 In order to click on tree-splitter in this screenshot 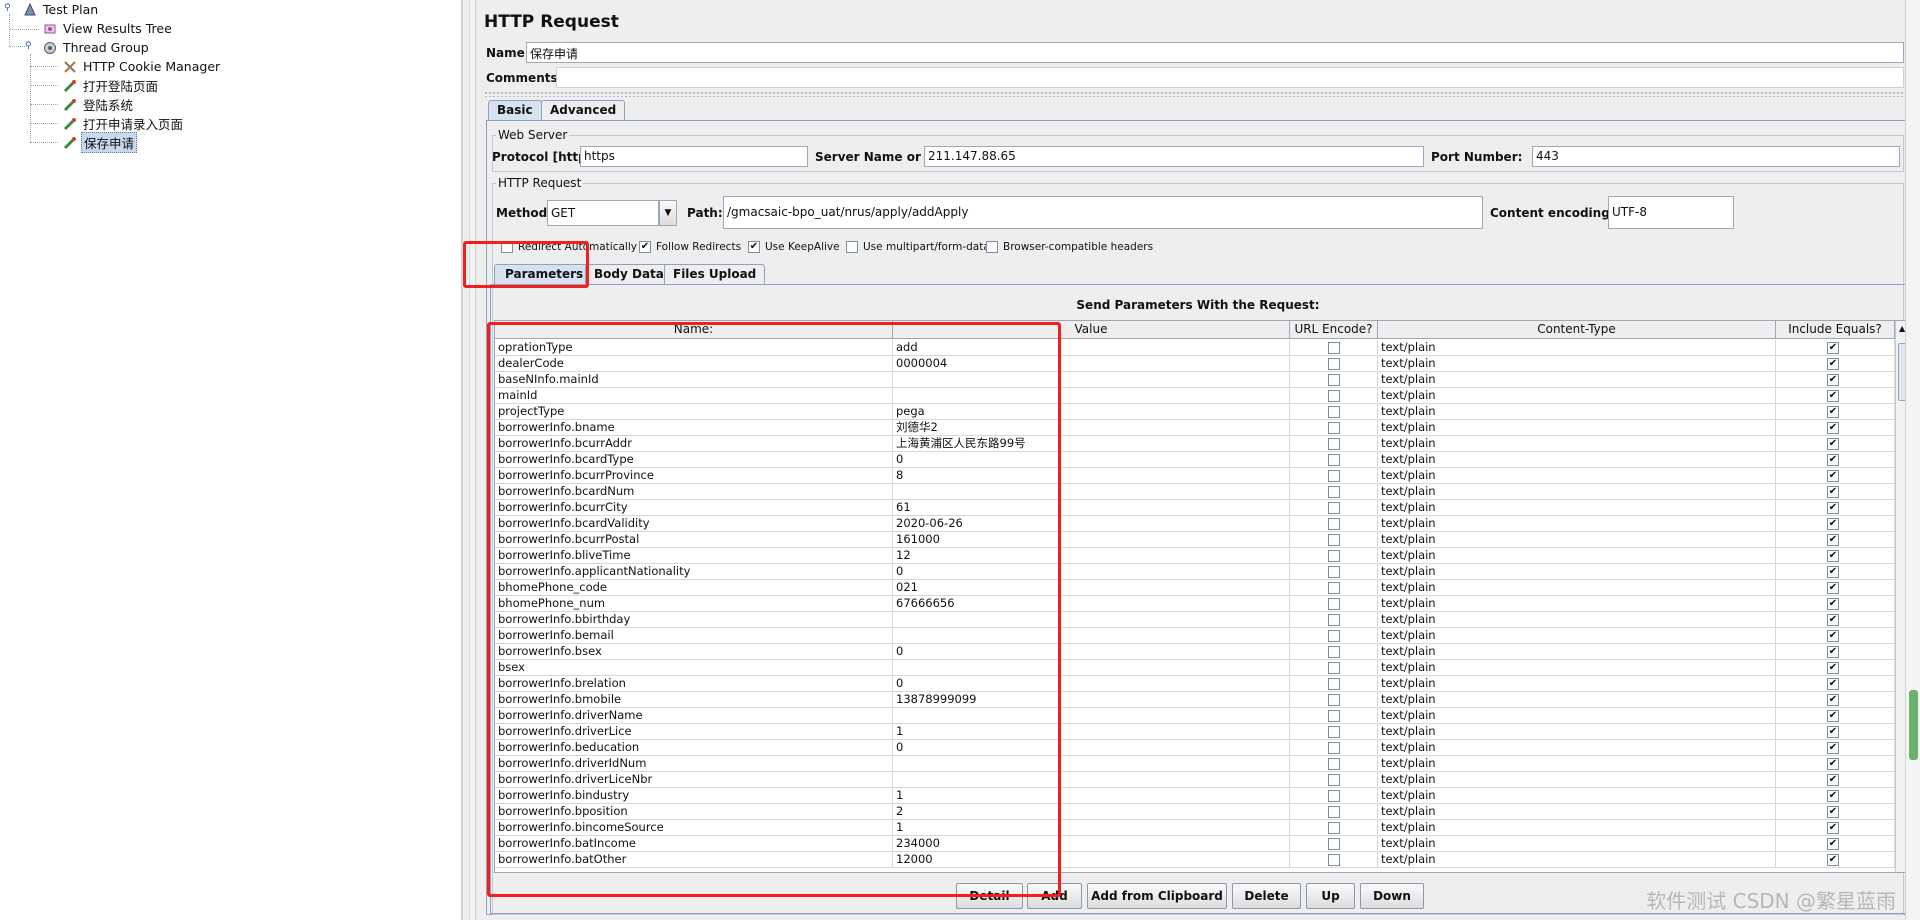, I will do `click(466, 460)`.